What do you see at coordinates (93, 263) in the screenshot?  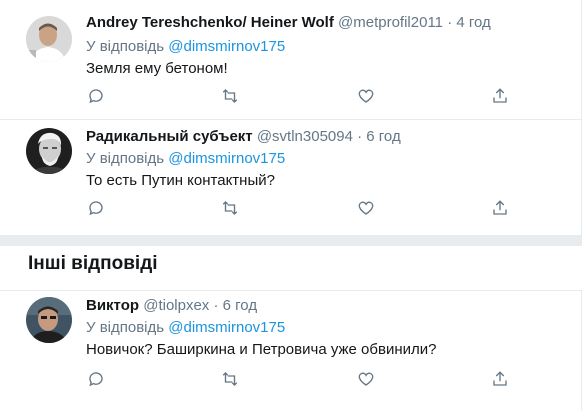 I see `section-title: Інші відповіді` at bounding box center [93, 263].